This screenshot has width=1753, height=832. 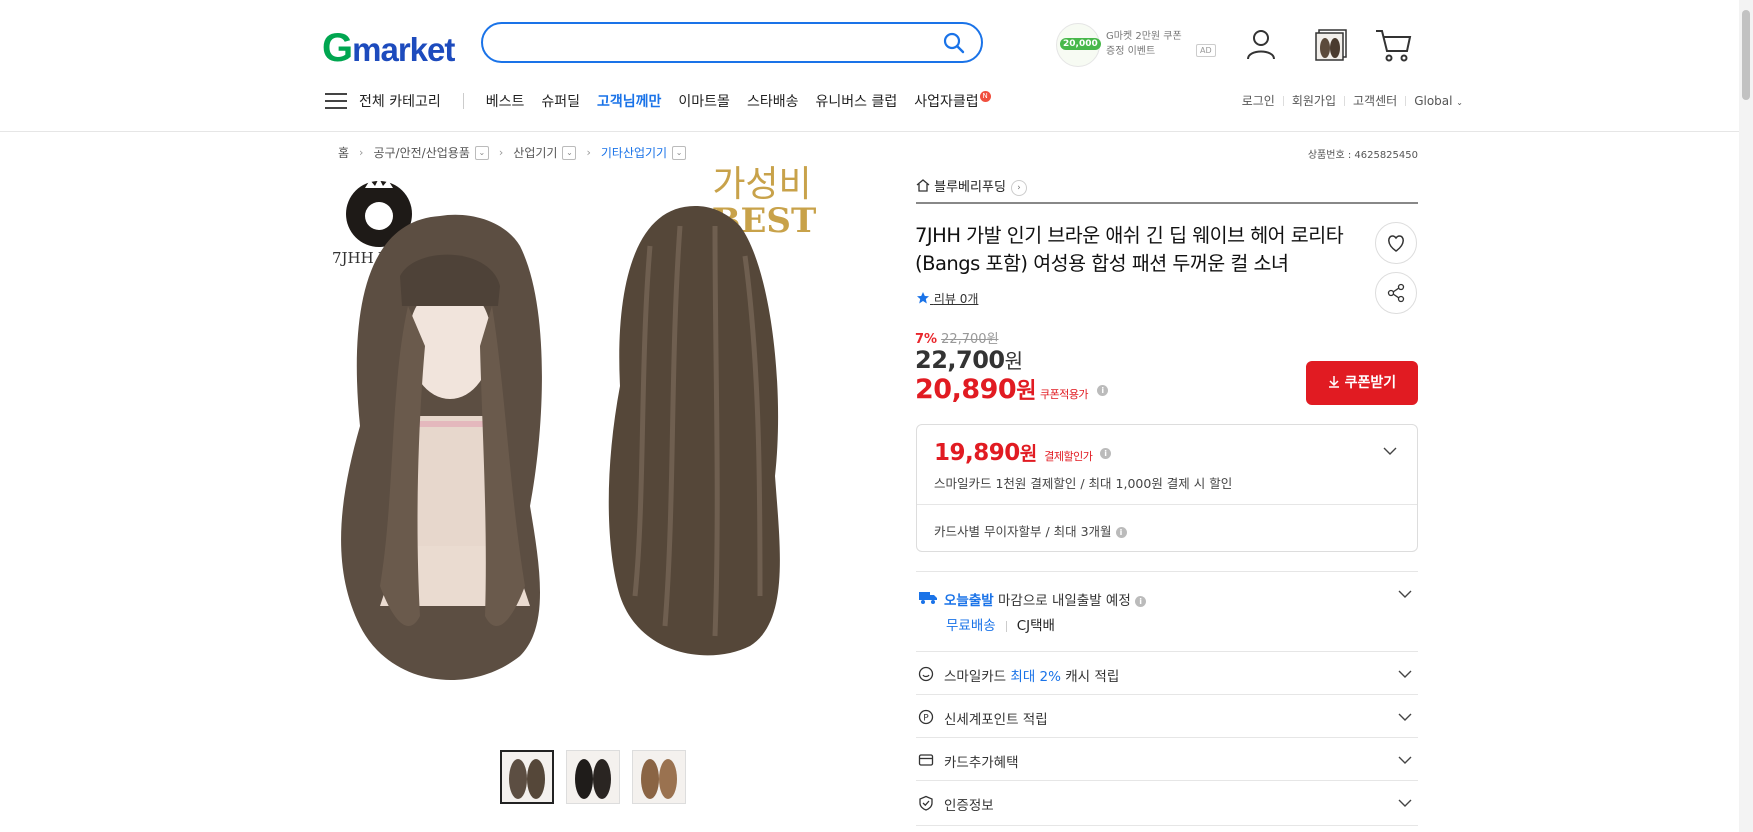 What do you see at coordinates (1333, 382) in the screenshot?
I see `download-icon` at bounding box center [1333, 382].